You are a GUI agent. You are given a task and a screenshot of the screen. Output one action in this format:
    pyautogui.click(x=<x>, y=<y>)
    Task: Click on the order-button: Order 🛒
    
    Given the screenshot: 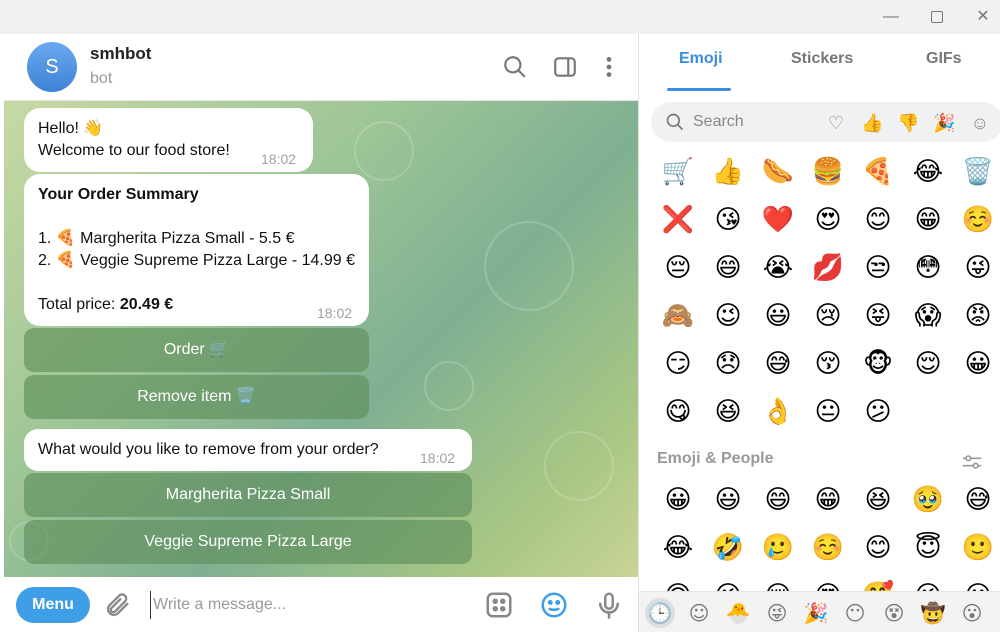 What is the action you would take?
    pyautogui.click(x=196, y=350)
    